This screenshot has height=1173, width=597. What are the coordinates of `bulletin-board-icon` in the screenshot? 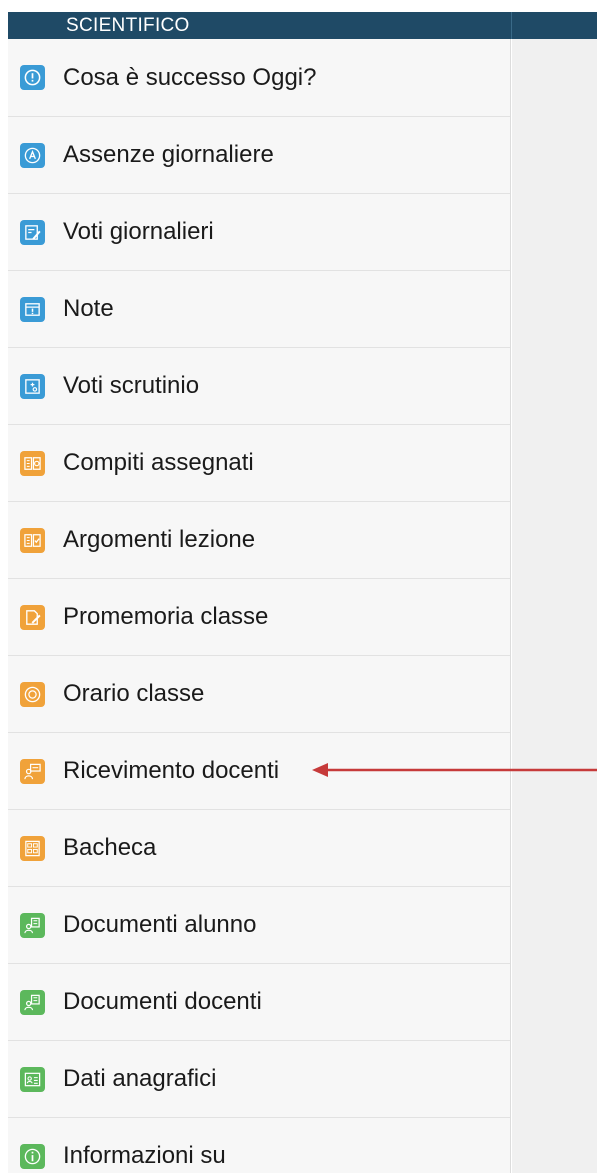 It's located at (32, 848).